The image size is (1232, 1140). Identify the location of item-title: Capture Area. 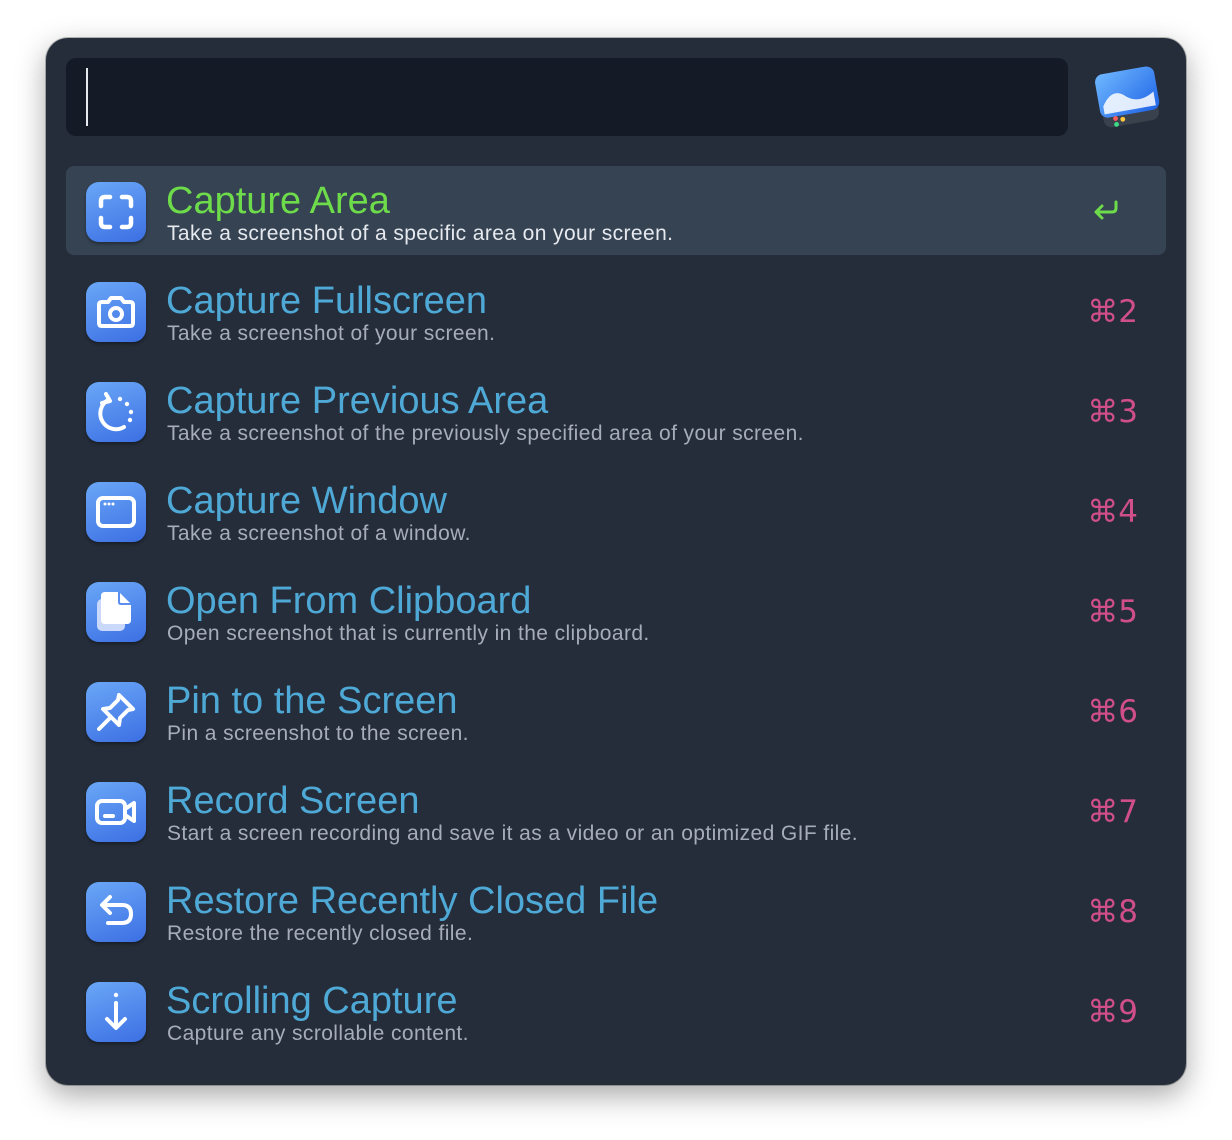
(278, 201).